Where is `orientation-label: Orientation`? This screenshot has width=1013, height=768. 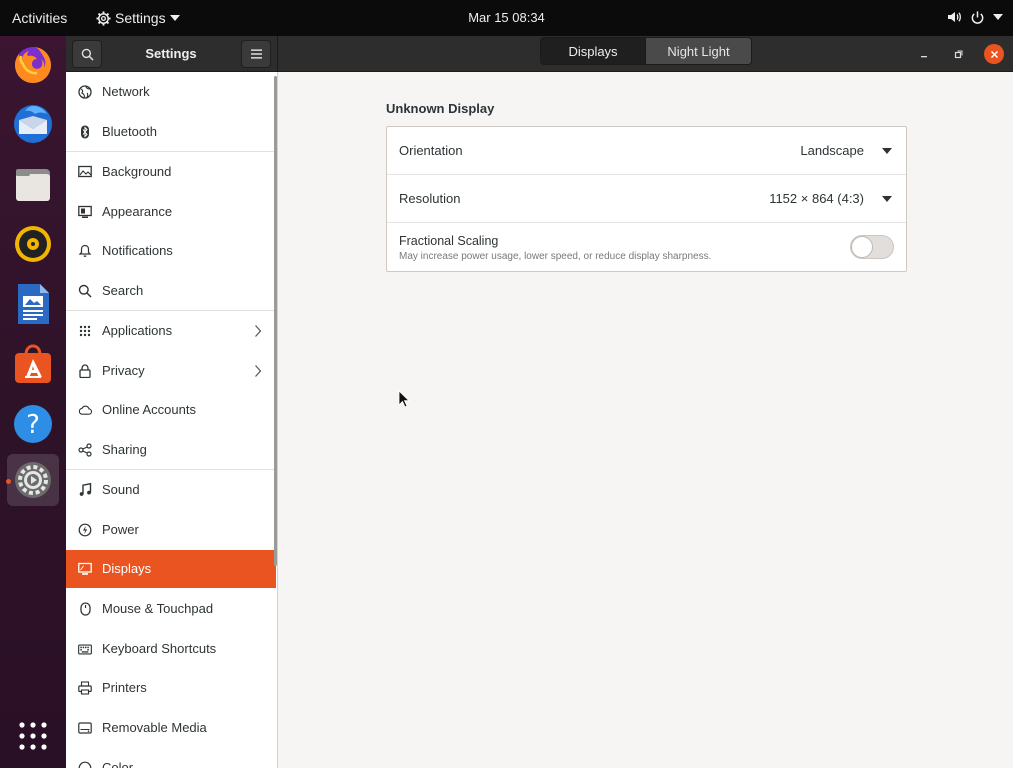 orientation-label: Orientation is located at coordinates (431, 150).